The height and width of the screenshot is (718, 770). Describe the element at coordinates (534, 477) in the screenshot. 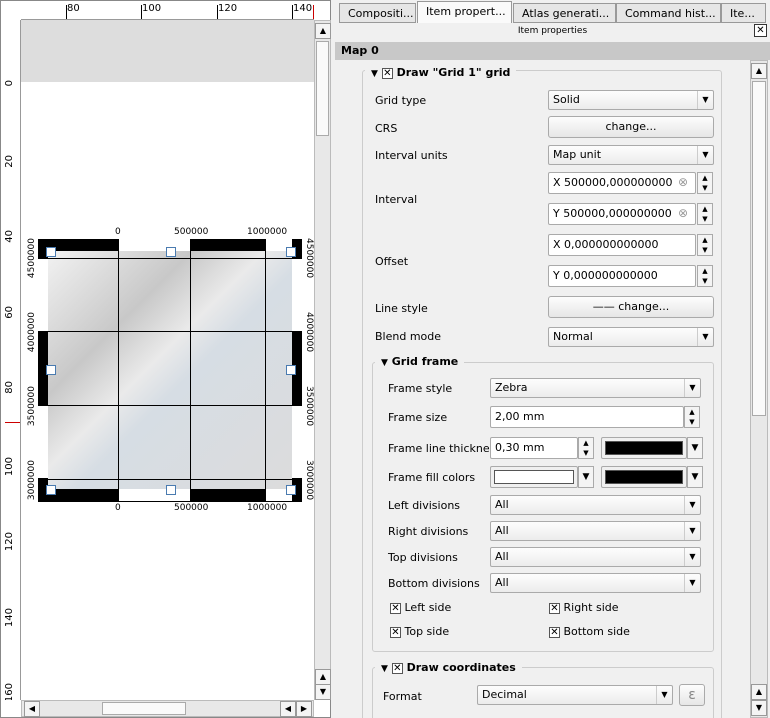

I see `frame-fill-color-1-button` at that location.